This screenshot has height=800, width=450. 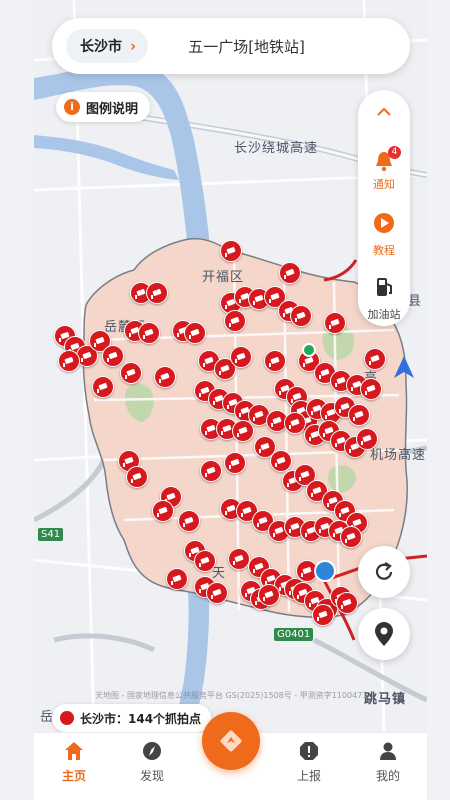 I want to click on person-icon, so click(x=388, y=751).